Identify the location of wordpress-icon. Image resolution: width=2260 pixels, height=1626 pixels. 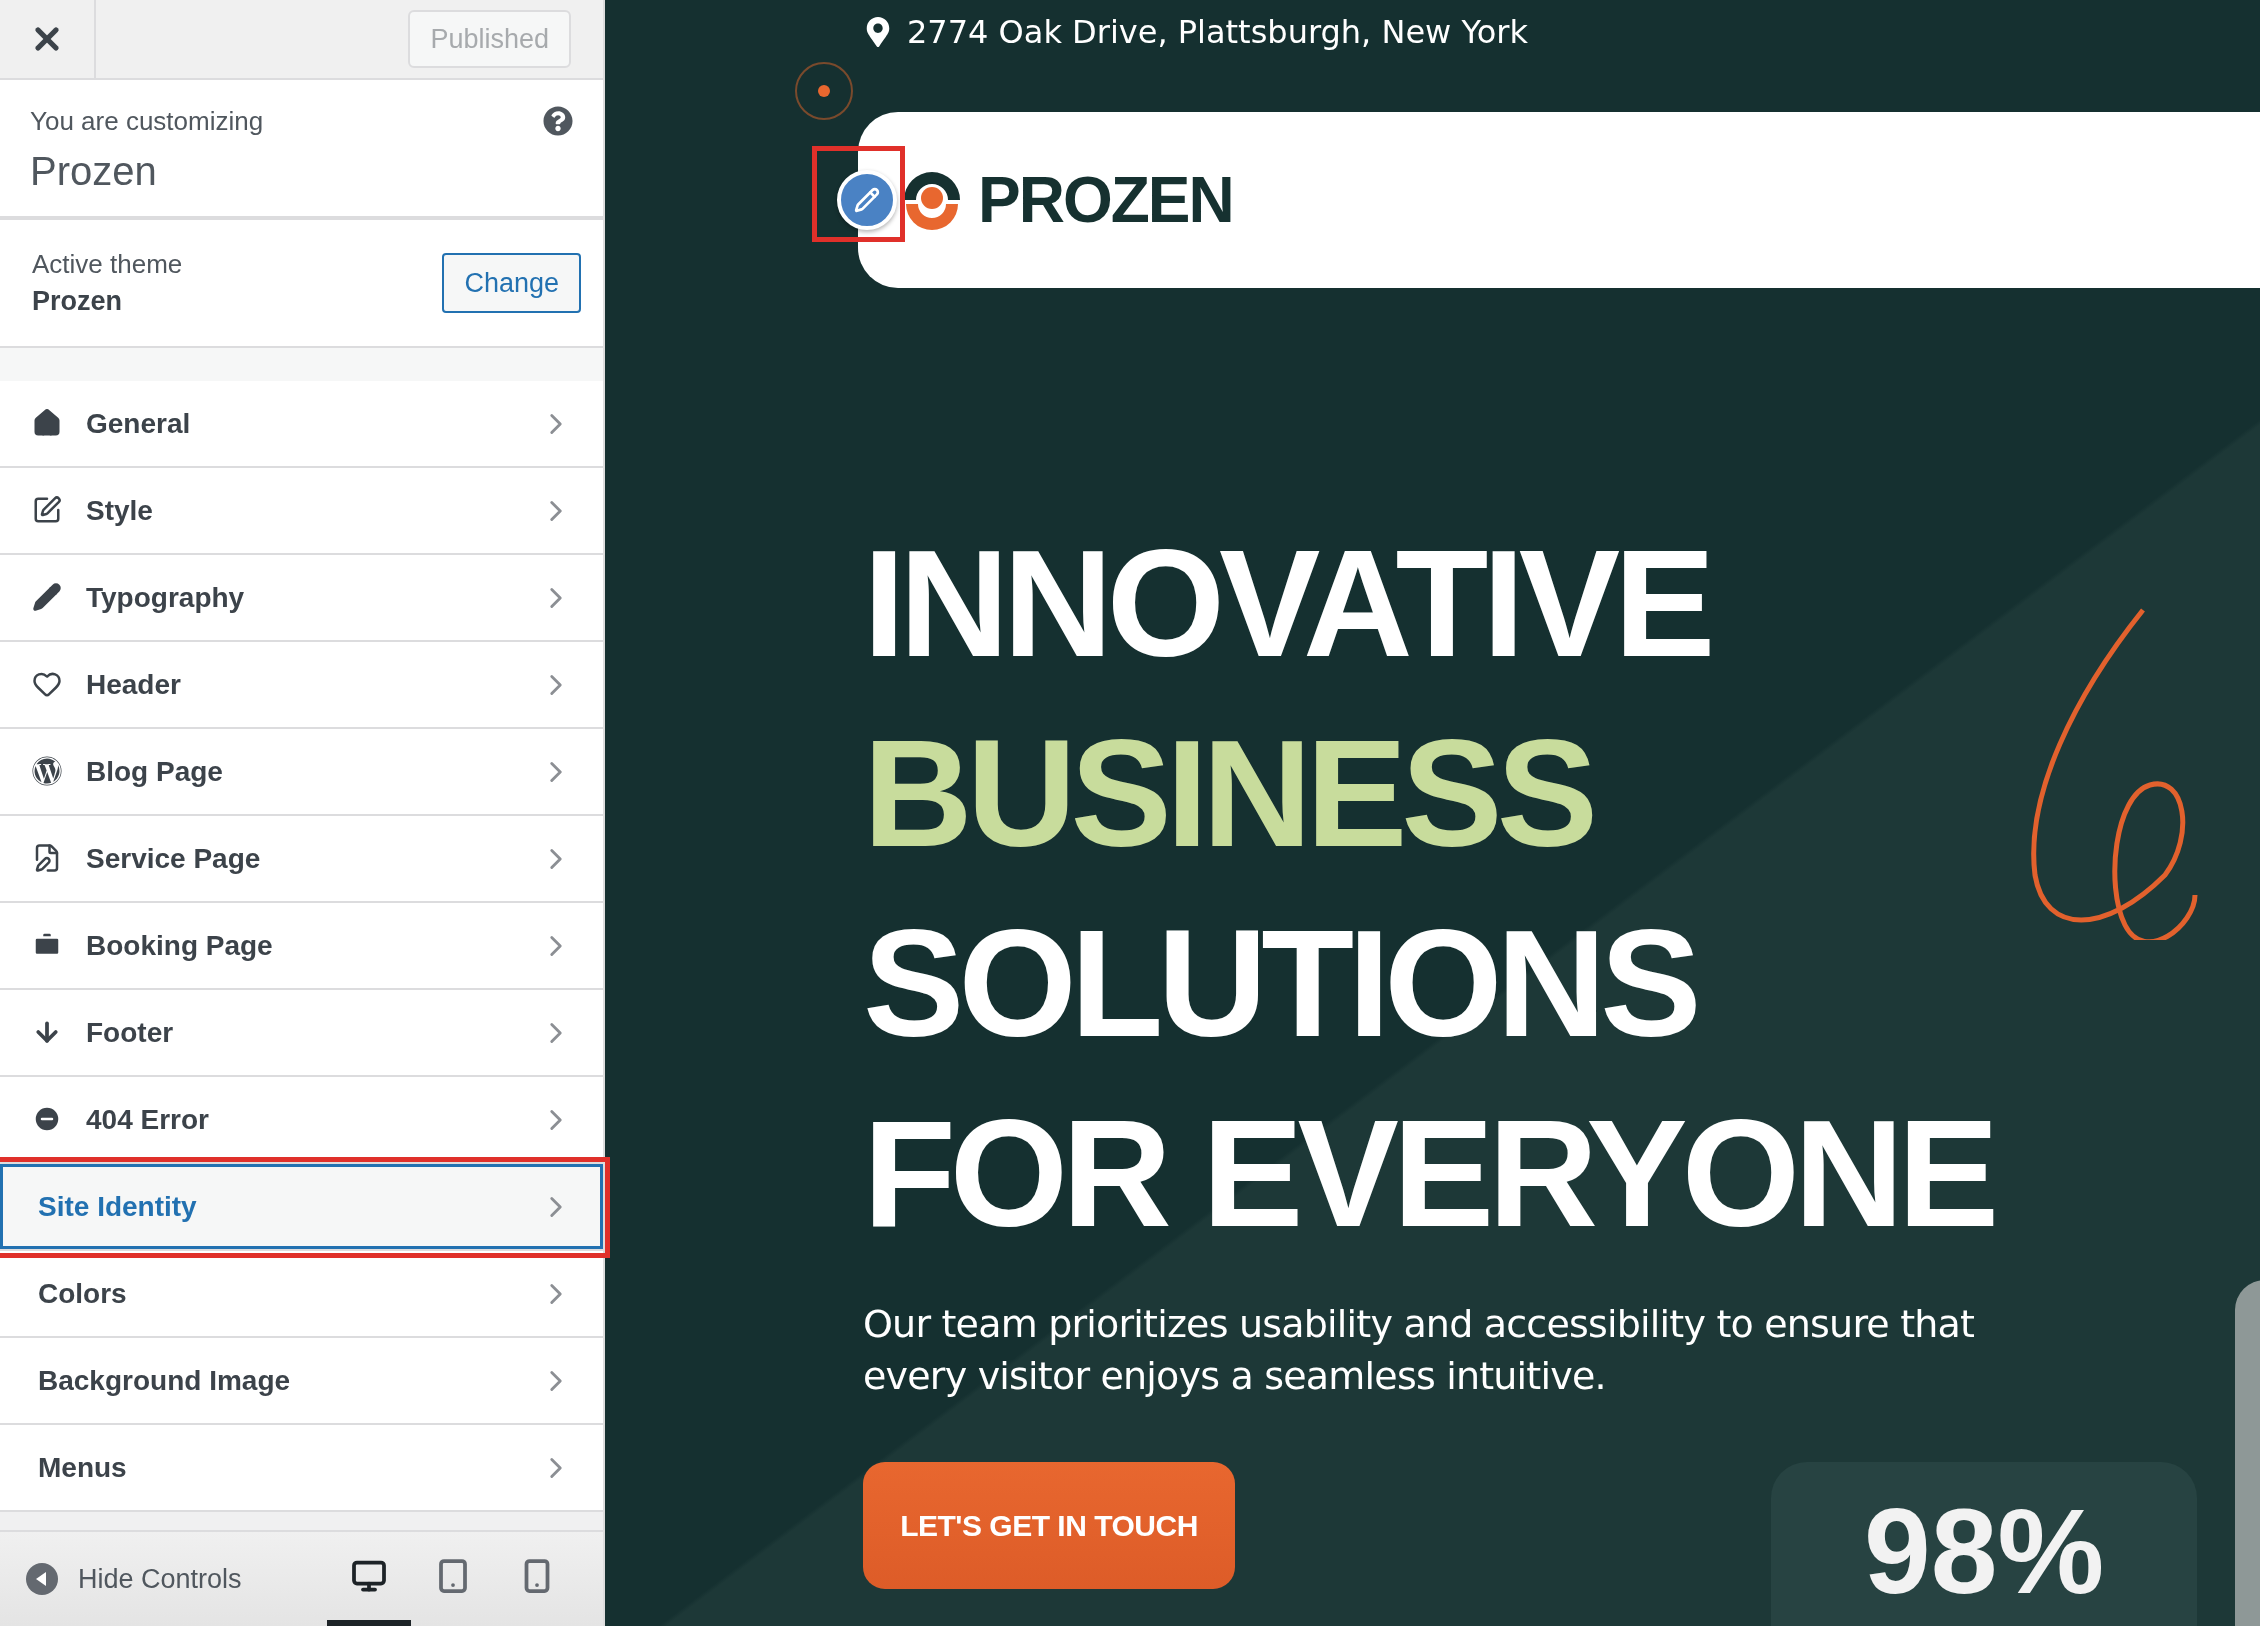
(48, 771).